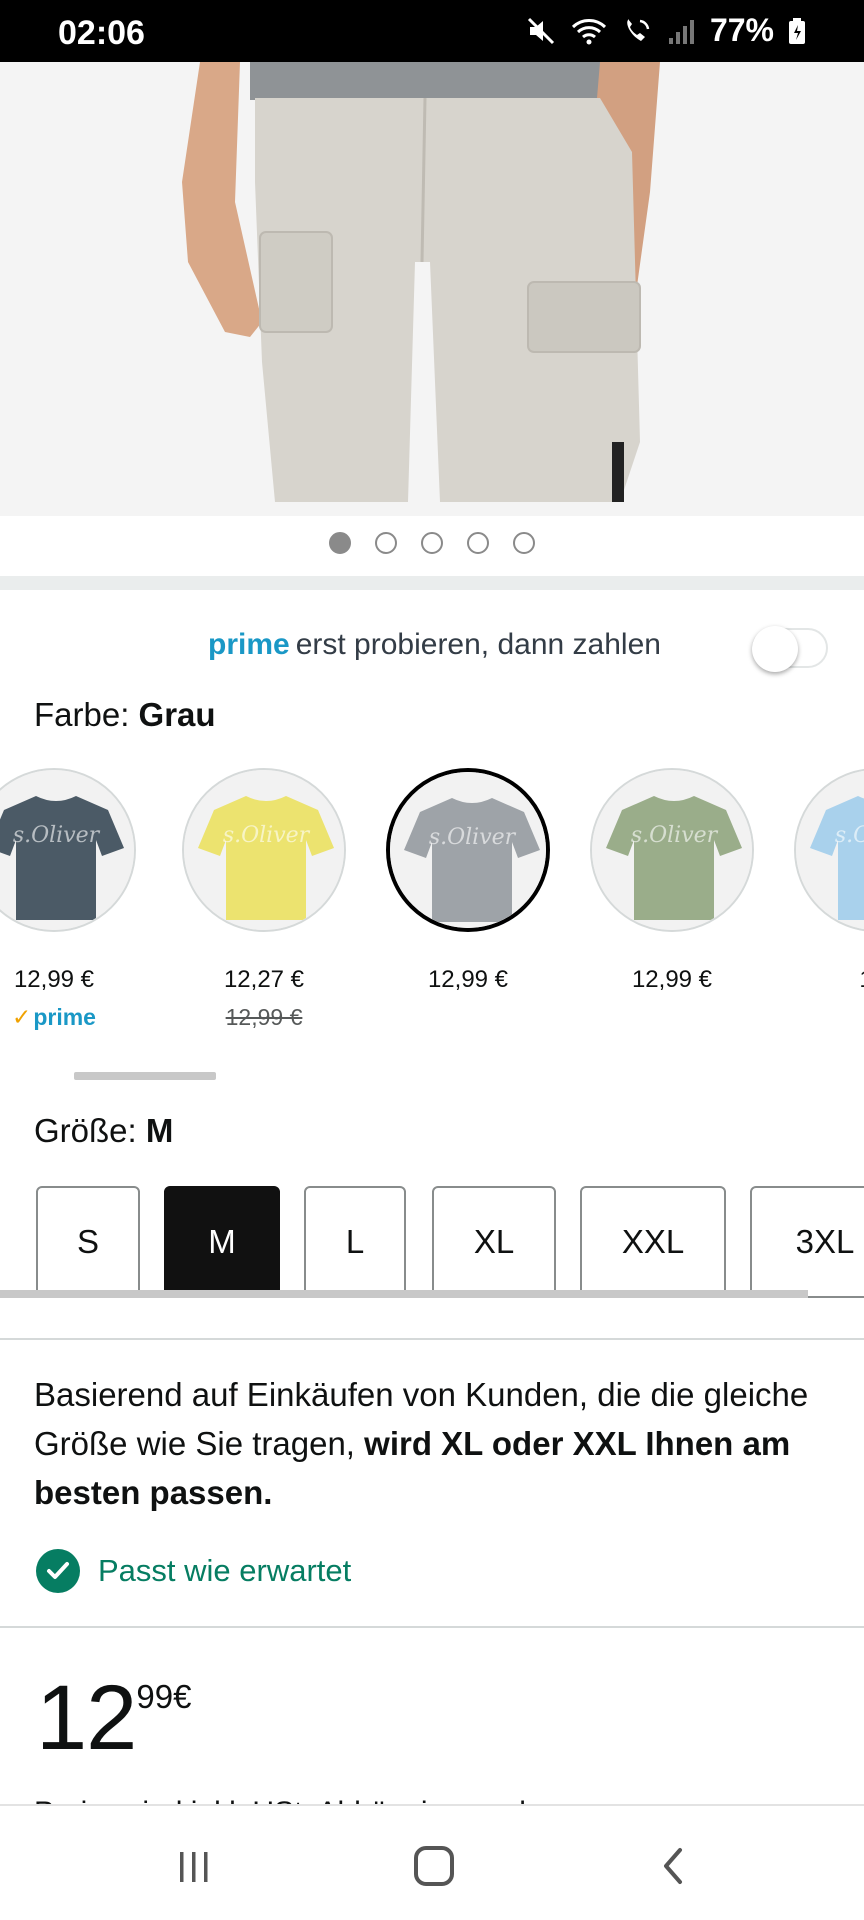 The width and height of the screenshot is (864, 1920). I want to click on product-price: 1299€, so click(113, 1718).